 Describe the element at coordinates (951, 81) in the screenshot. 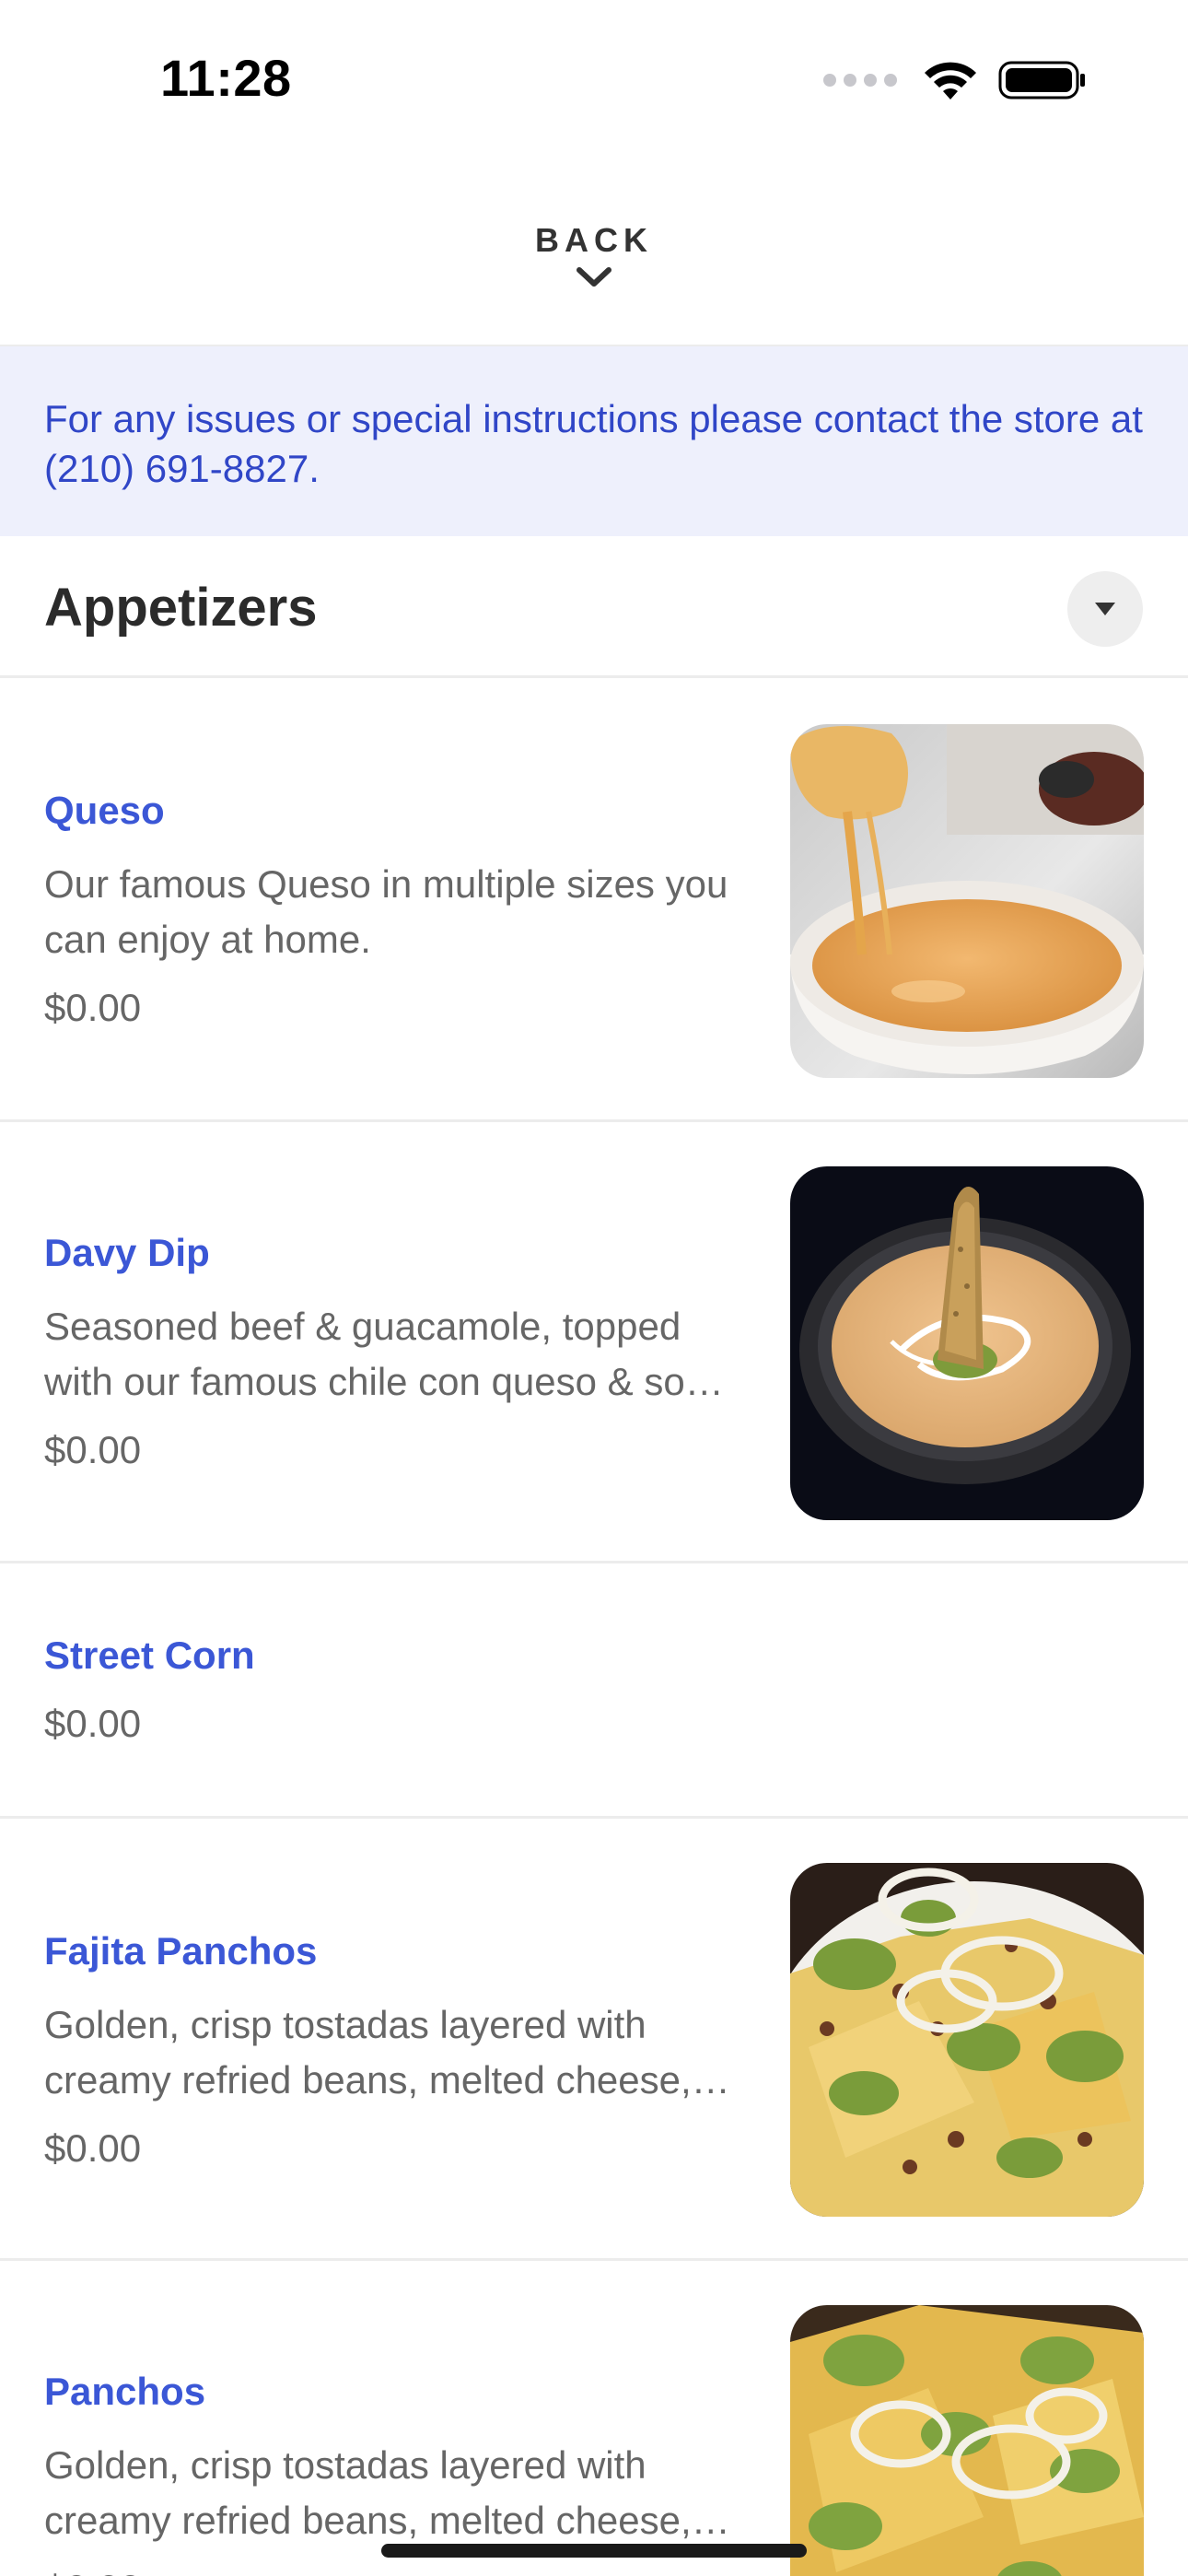

I see `wifi-icon` at that location.